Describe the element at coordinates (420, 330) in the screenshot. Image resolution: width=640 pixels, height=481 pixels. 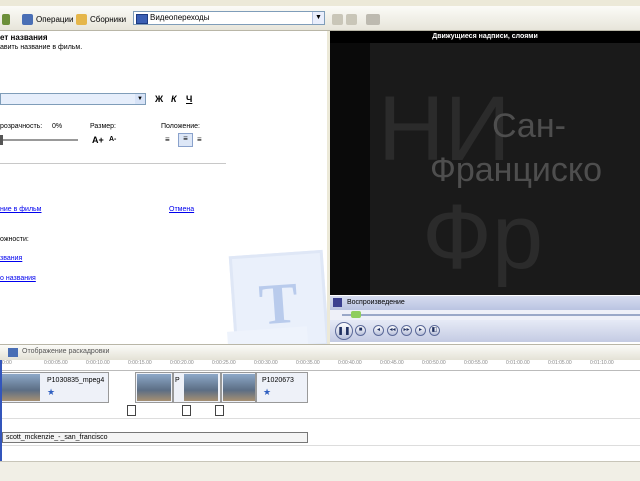
I see `next-frame-icon: ▸` at that location.